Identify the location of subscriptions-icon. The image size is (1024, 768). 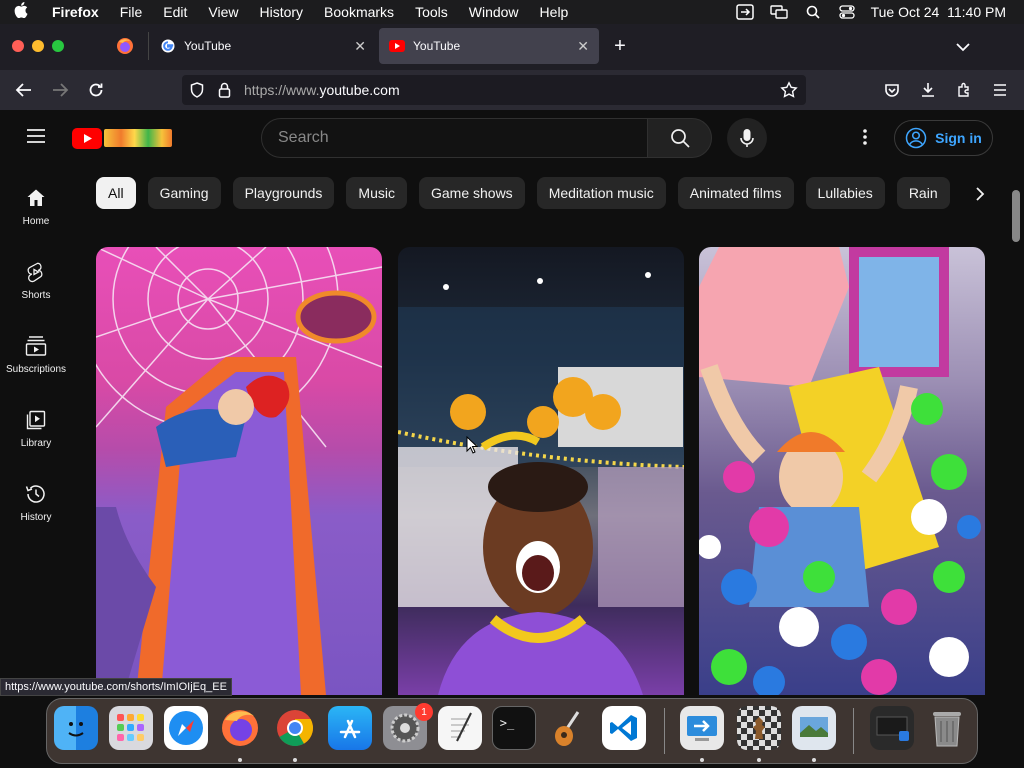
(36, 346).